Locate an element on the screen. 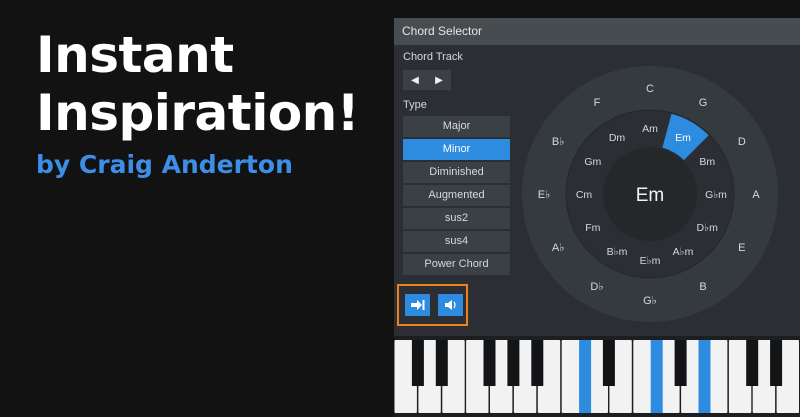 Image resolution: width=800 pixels, height=417 pixels. major-key-label: B♭ is located at coordinates (558, 142).